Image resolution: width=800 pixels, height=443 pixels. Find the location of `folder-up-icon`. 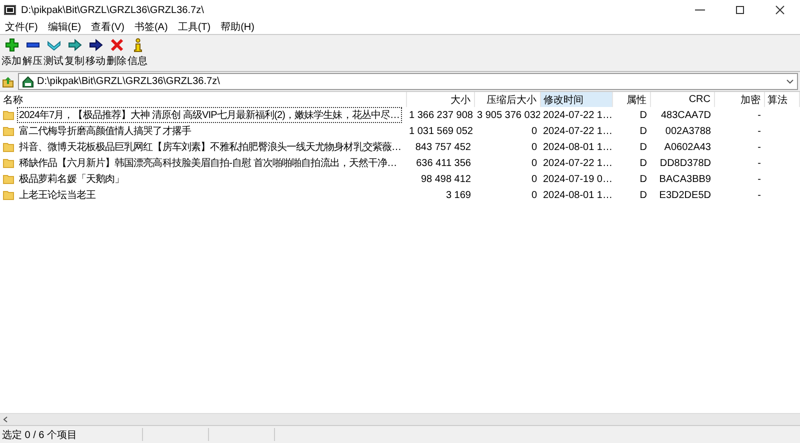

folder-up-icon is located at coordinates (8, 82).